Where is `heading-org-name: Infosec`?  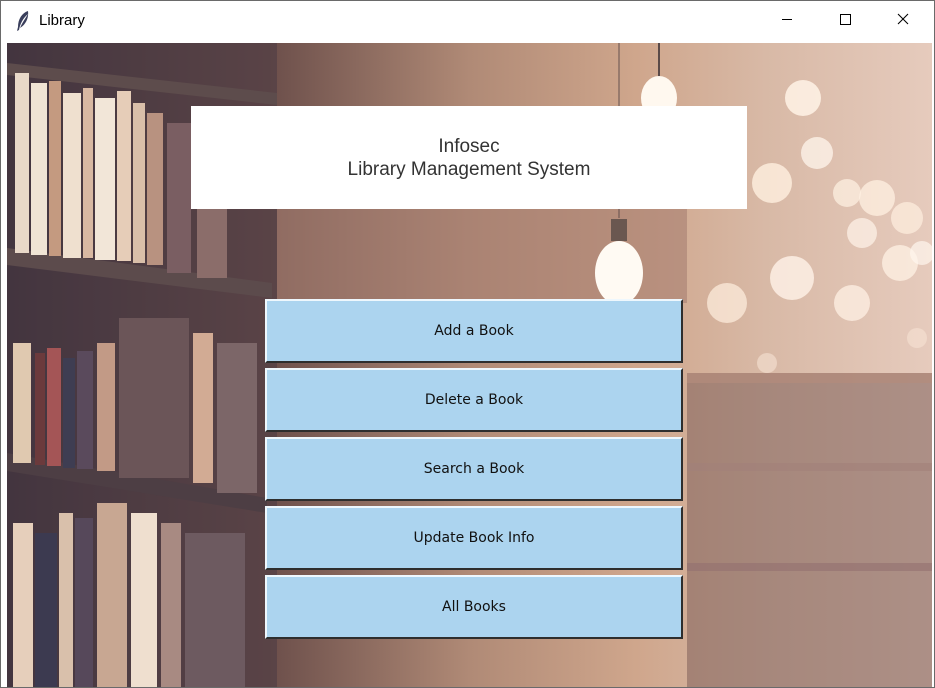
heading-org-name: Infosec is located at coordinates (469, 146).